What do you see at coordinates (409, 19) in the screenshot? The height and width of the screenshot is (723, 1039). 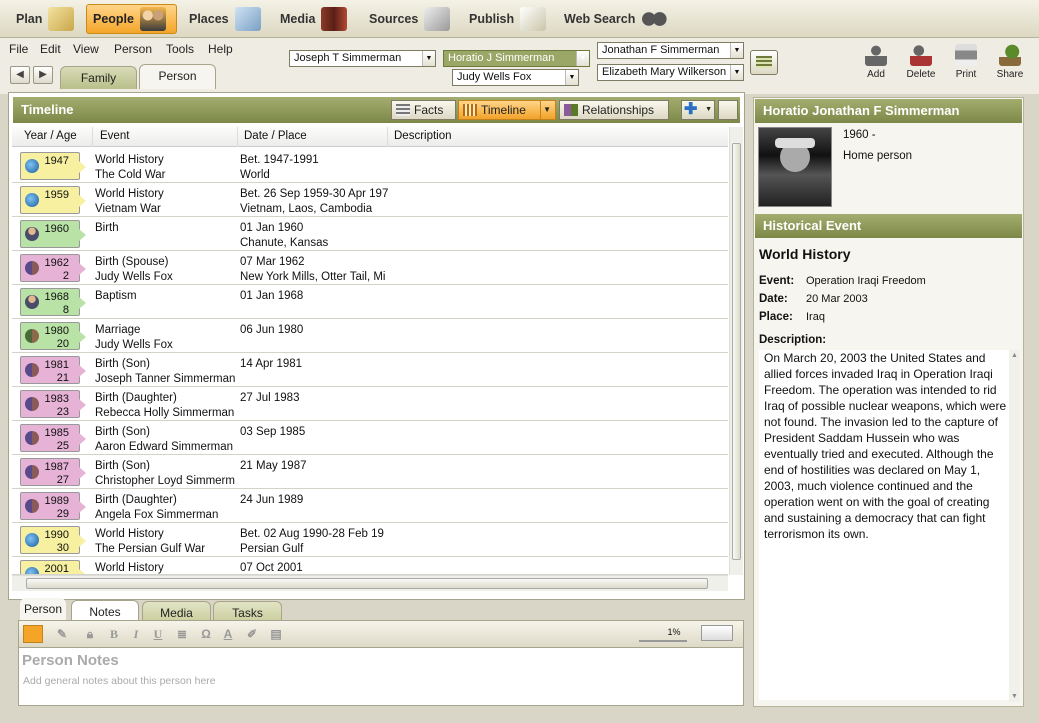 I see `module-sources: Sources` at bounding box center [409, 19].